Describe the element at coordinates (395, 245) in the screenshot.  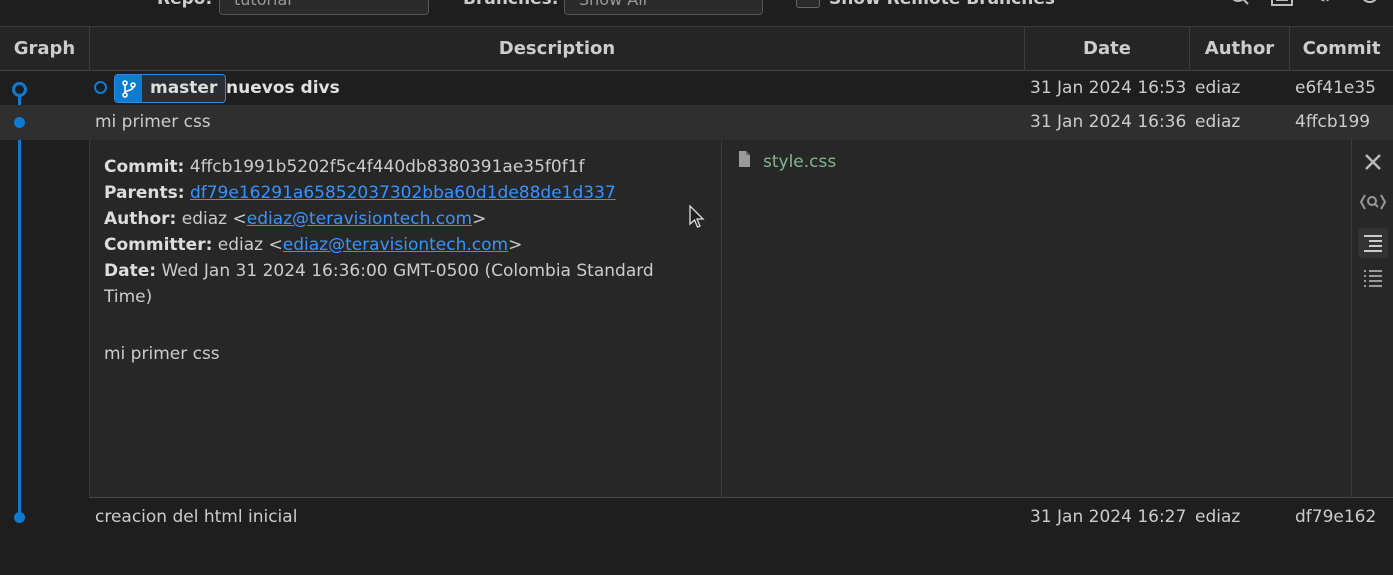
I see `committer-email-link: ediaz@teravisiontech.com` at that location.